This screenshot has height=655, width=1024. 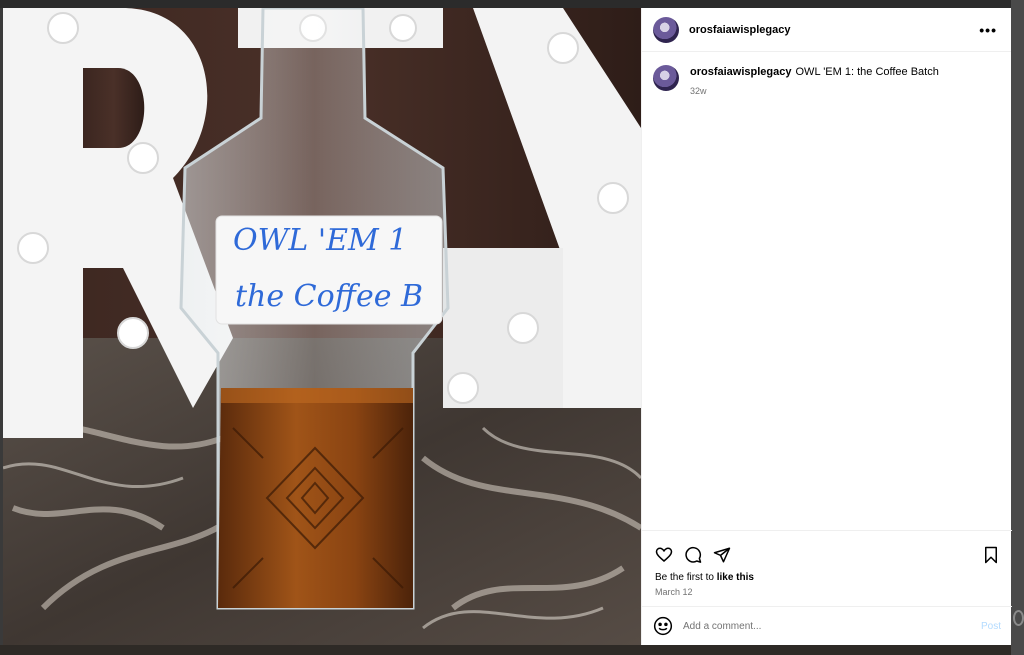 What do you see at coordinates (814, 91) in the screenshot?
I see `caption-timestamp: 32w` at bounding box center [814, 91].